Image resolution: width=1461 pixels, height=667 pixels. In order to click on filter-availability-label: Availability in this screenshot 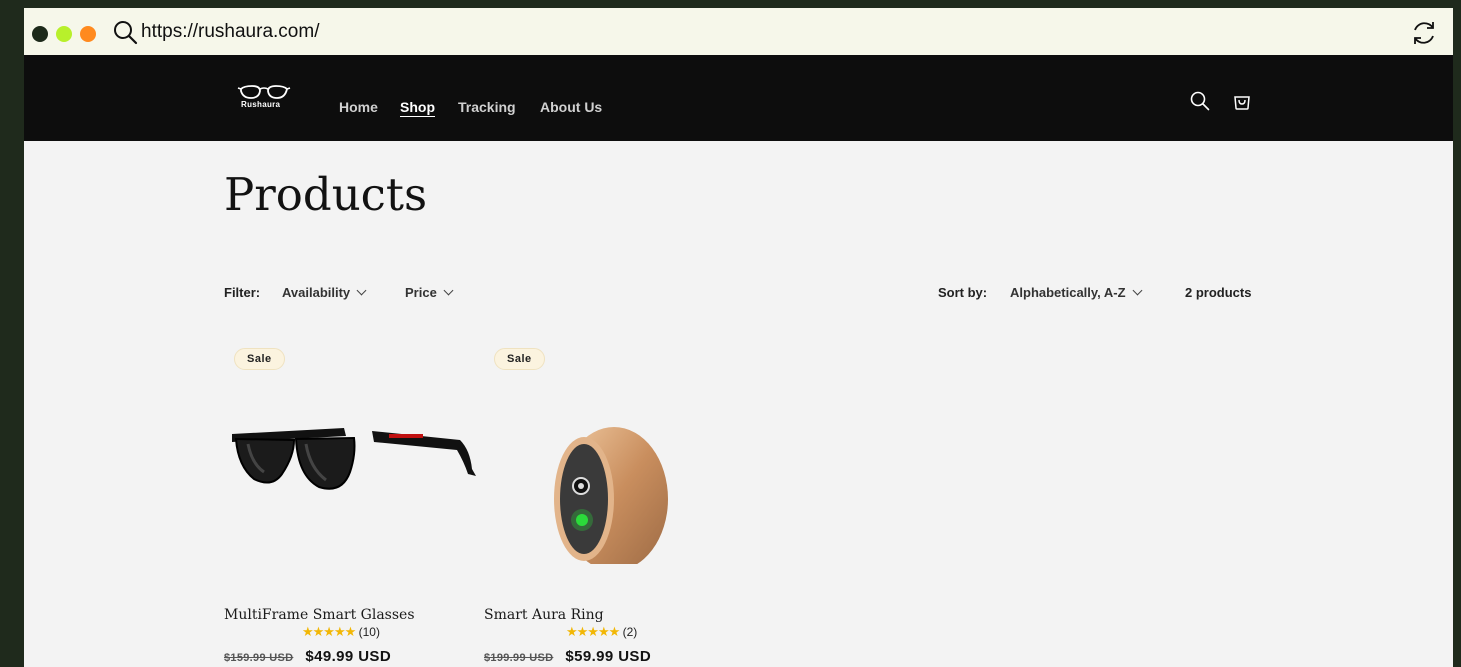, I will do `click(316, 292)`.